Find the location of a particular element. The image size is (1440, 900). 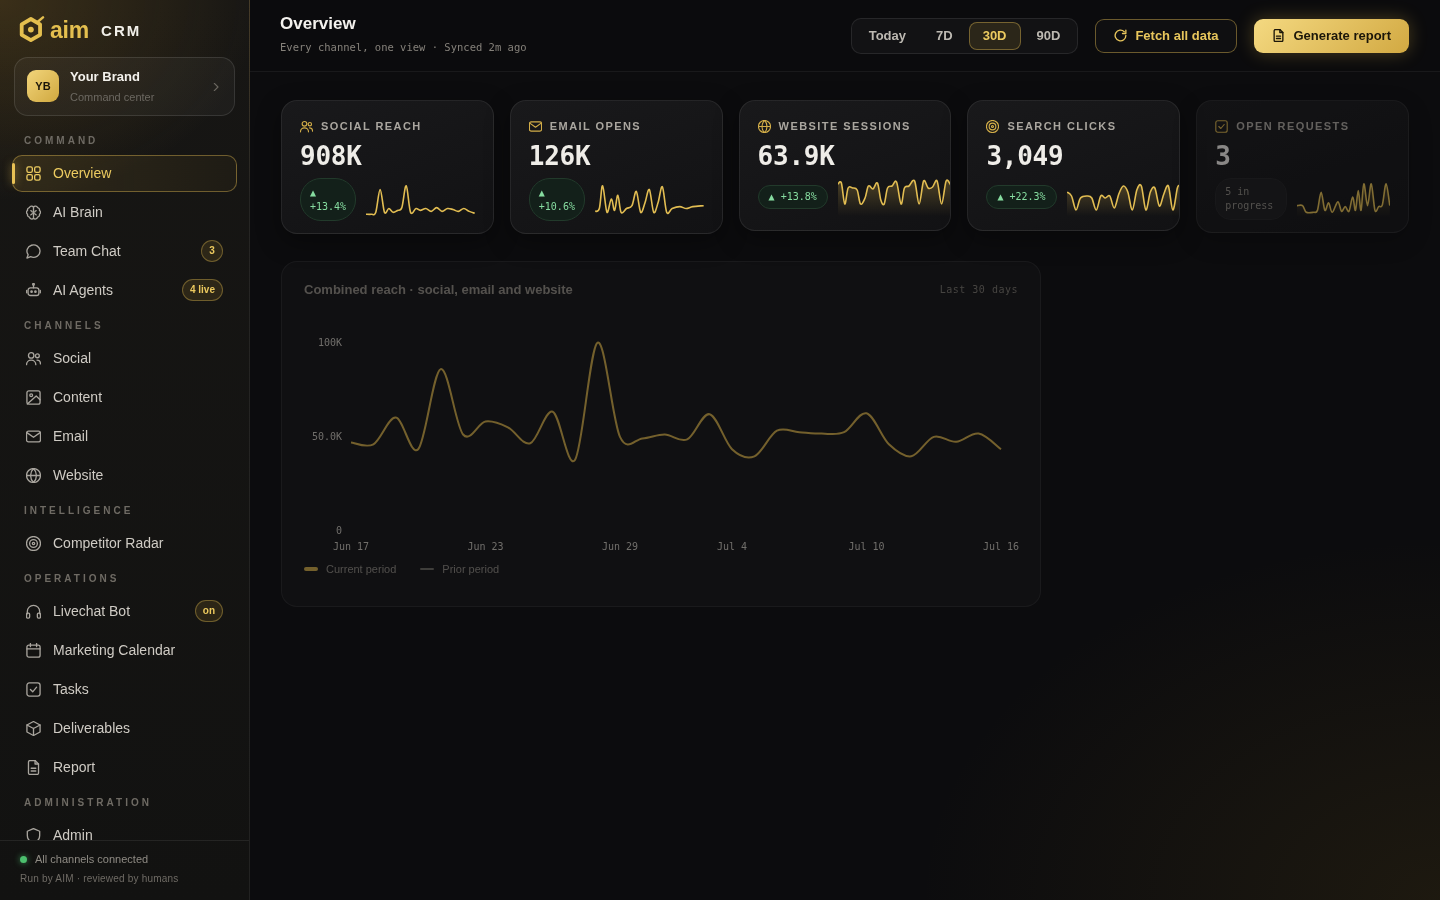

nav-item: Website is located at coordinates (124, 475).